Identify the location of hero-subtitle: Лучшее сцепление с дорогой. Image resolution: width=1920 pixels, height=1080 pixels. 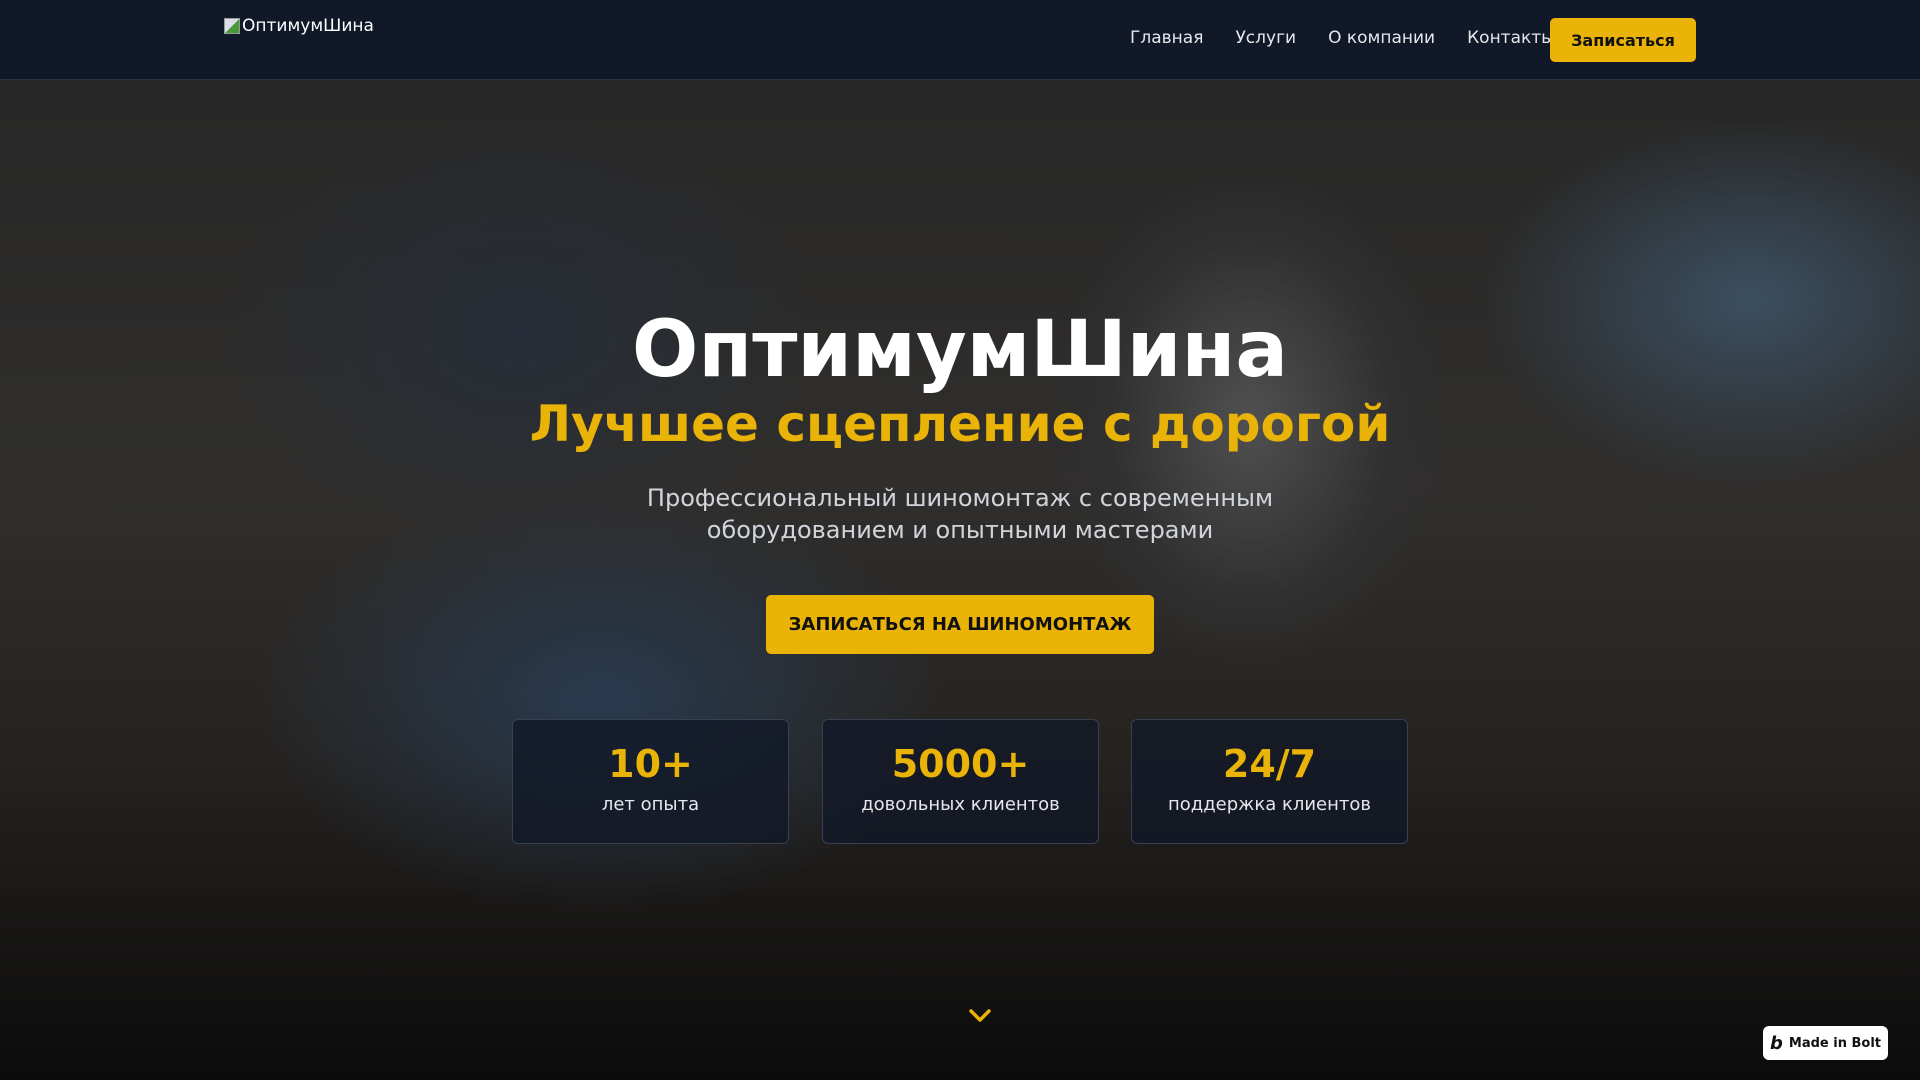
(960, 424).